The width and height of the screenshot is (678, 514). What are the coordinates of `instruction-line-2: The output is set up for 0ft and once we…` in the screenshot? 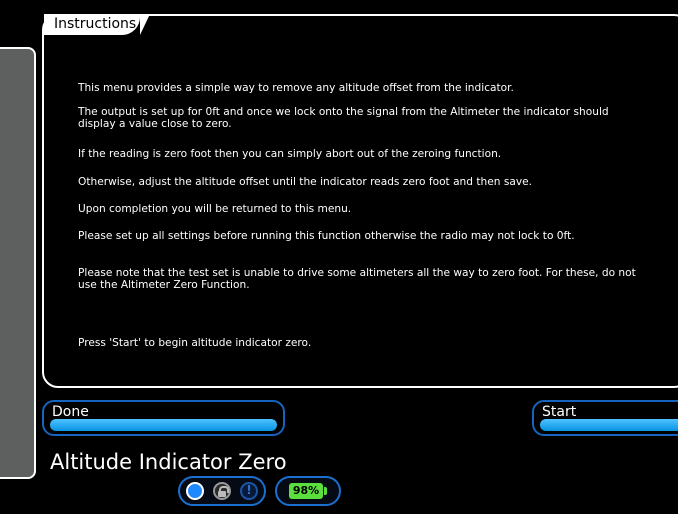 It's located at (343, 118).